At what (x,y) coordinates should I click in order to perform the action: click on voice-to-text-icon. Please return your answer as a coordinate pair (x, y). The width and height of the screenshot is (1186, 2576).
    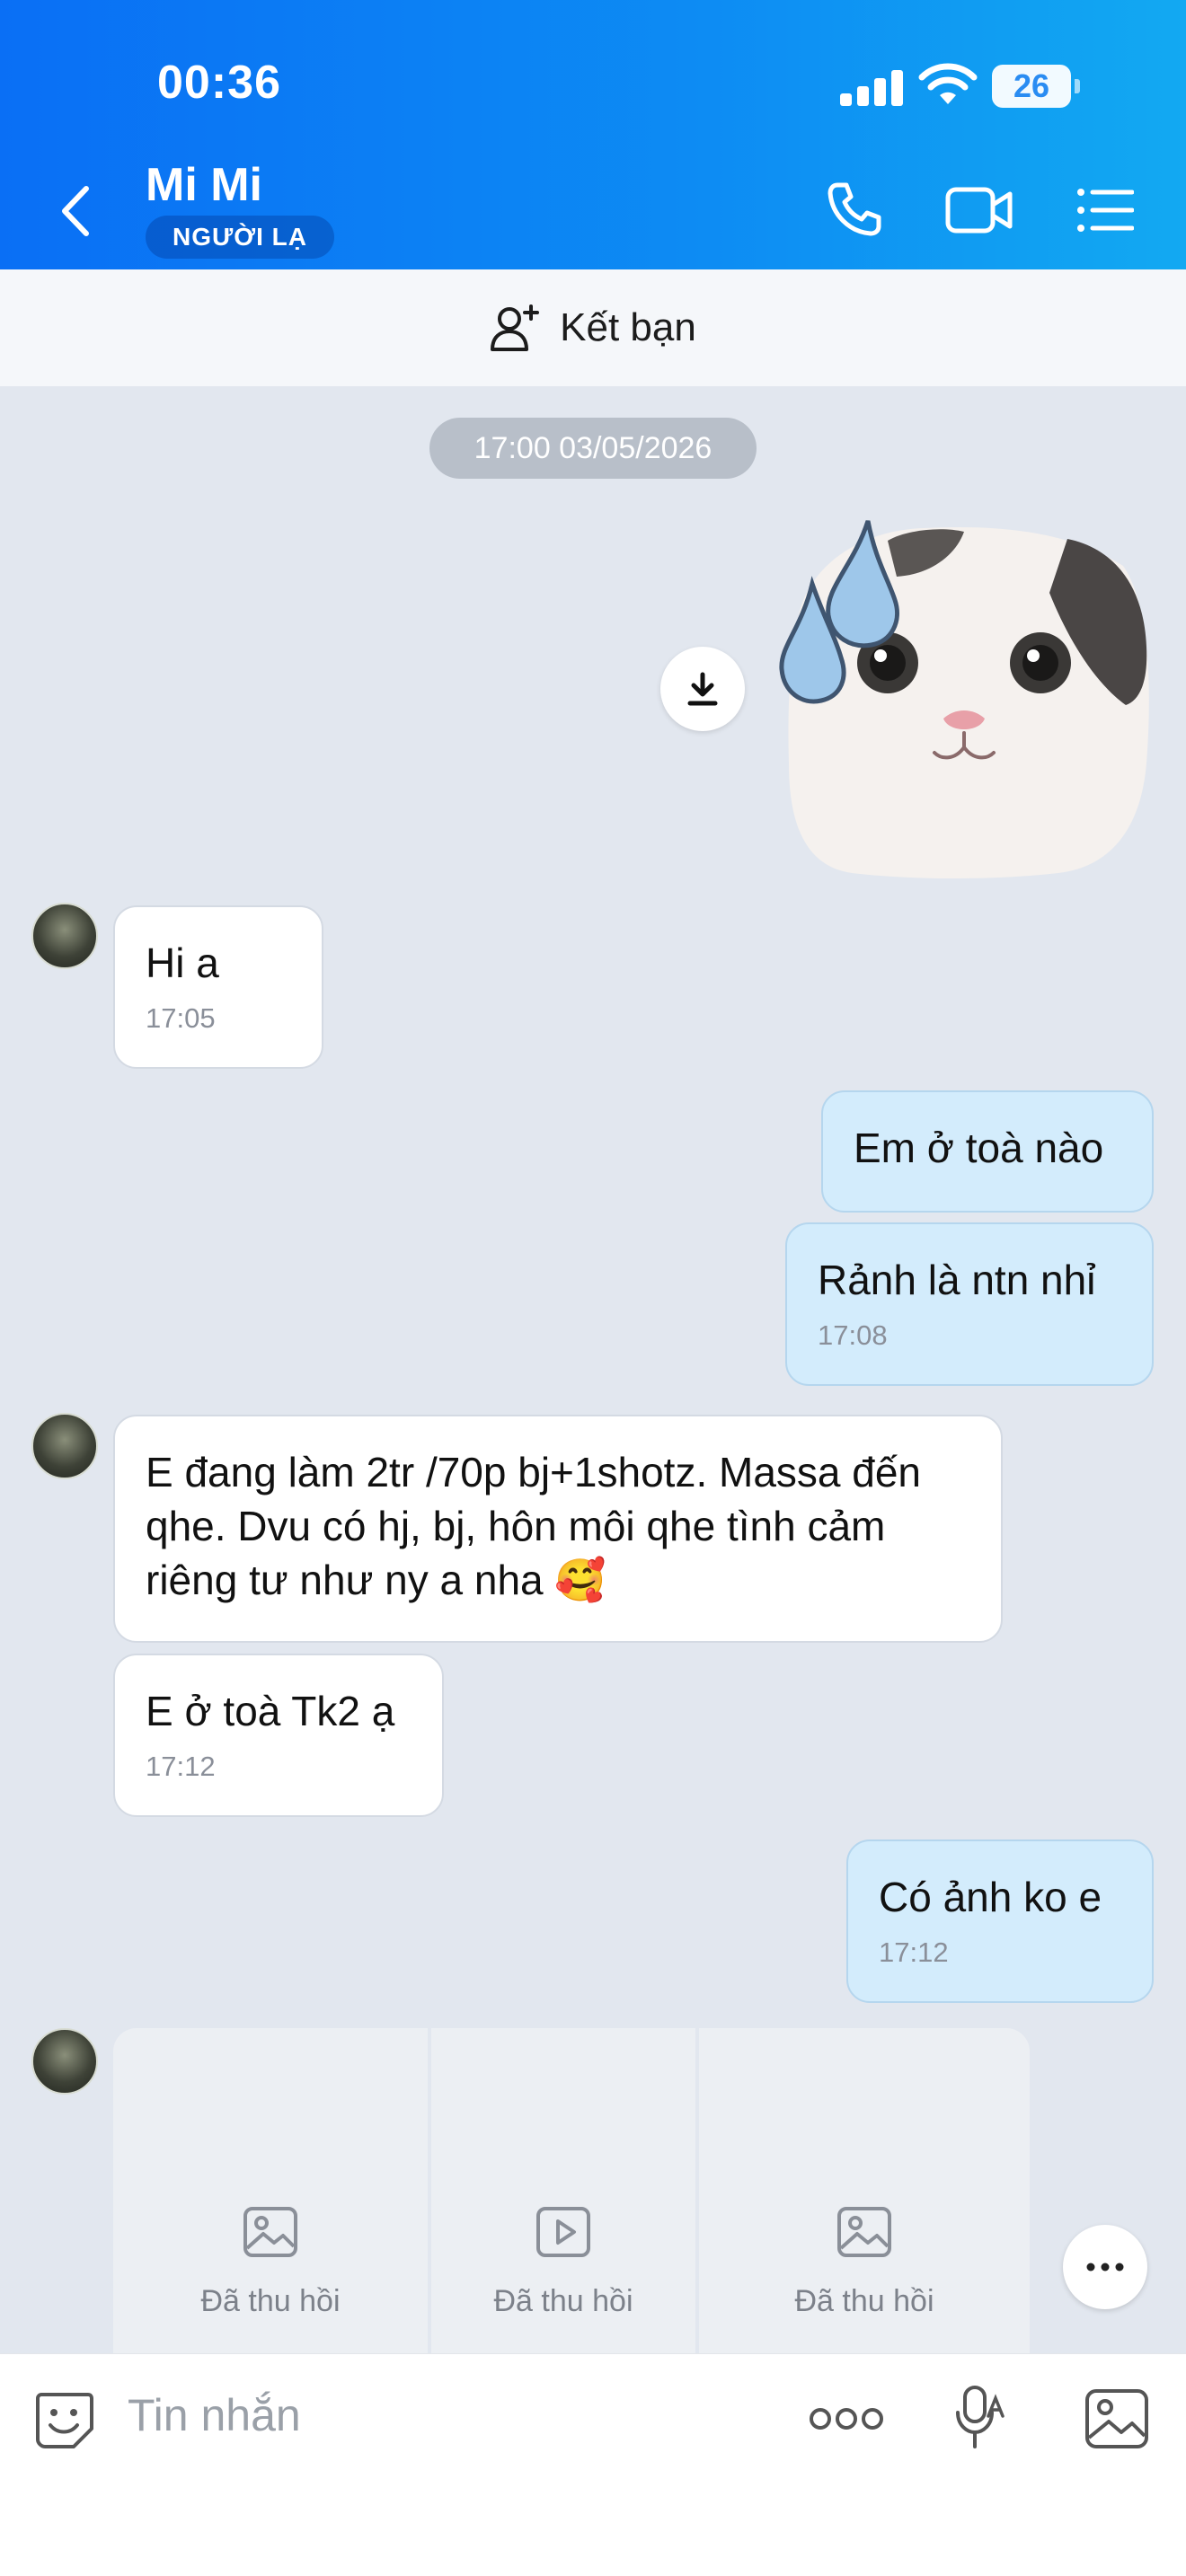
    Looking at the image, I should click on (979, 2418).